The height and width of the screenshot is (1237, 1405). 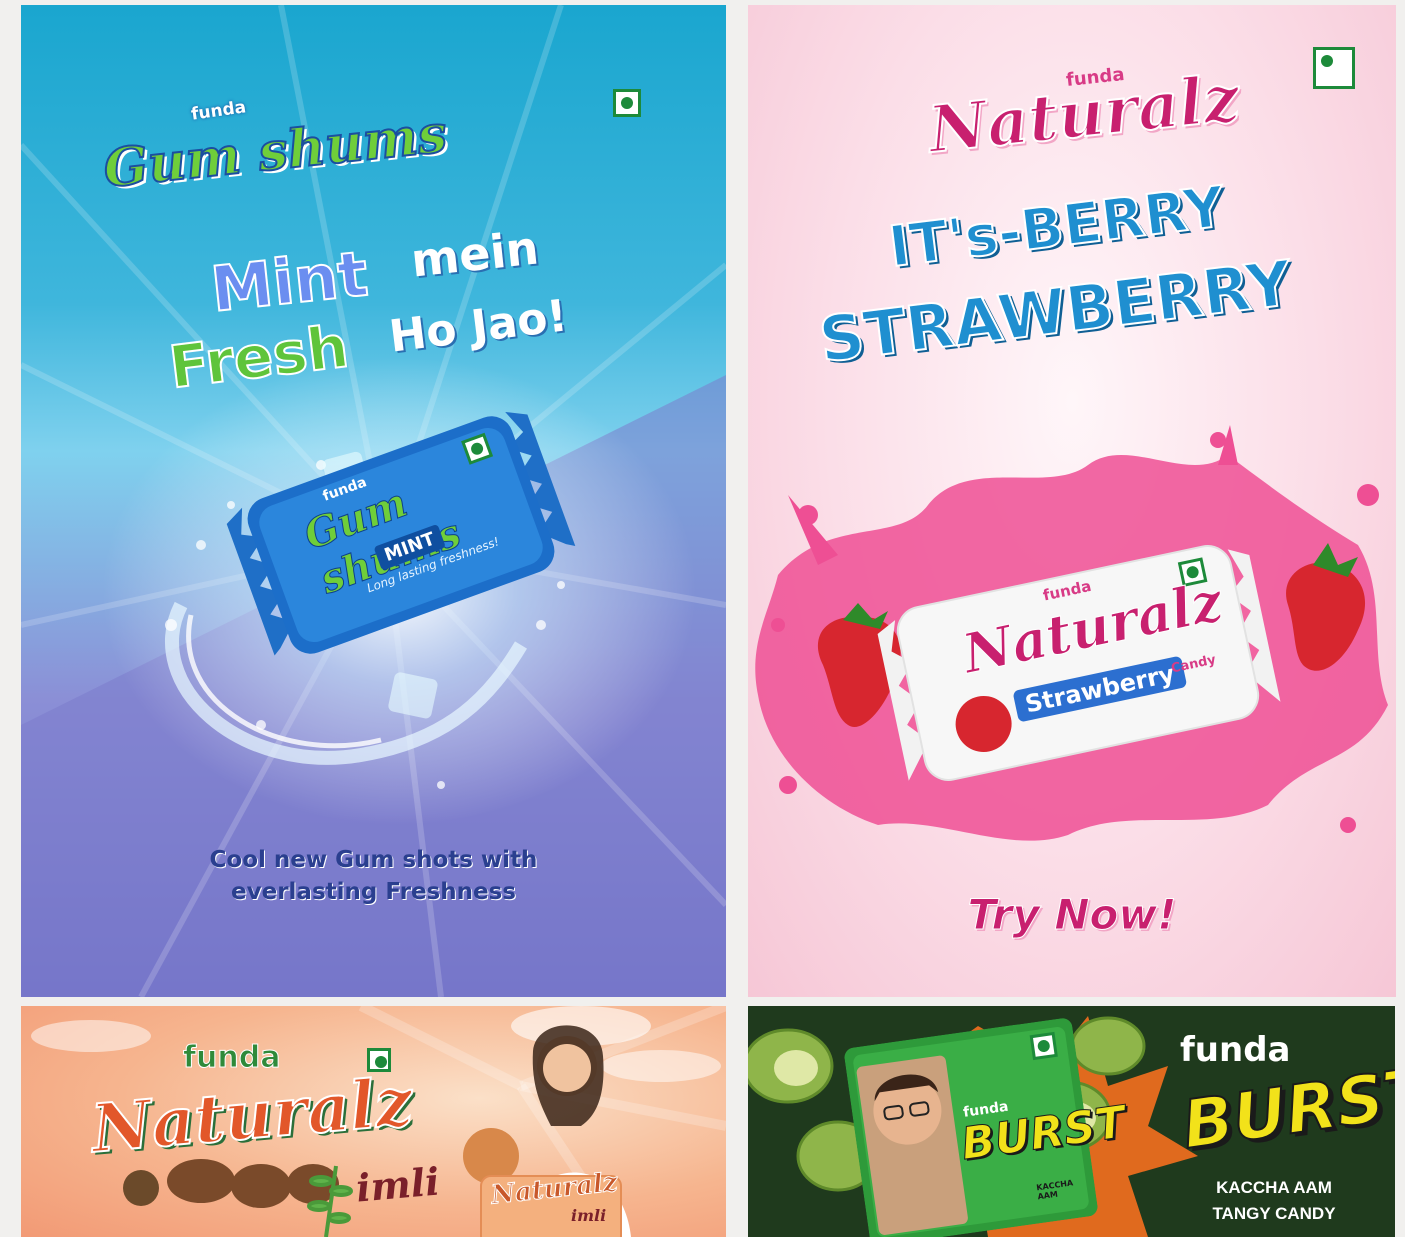 I want to click on straw-cta-try-now: Try Now!, so click(x=1072, y=915).